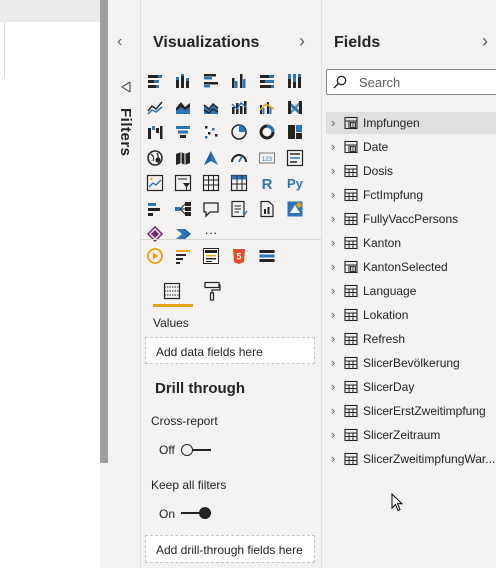 This screenshot has height=568, width=496. I want to click on line-clustered-column-icon, so click(267, 107).